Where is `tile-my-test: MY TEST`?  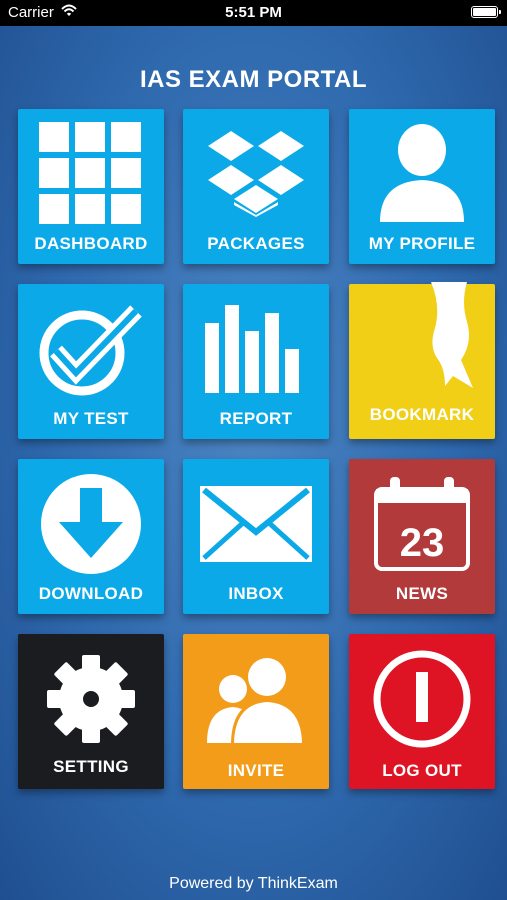
tile-my-test: MY TEST is located at coordinates (91, 361).